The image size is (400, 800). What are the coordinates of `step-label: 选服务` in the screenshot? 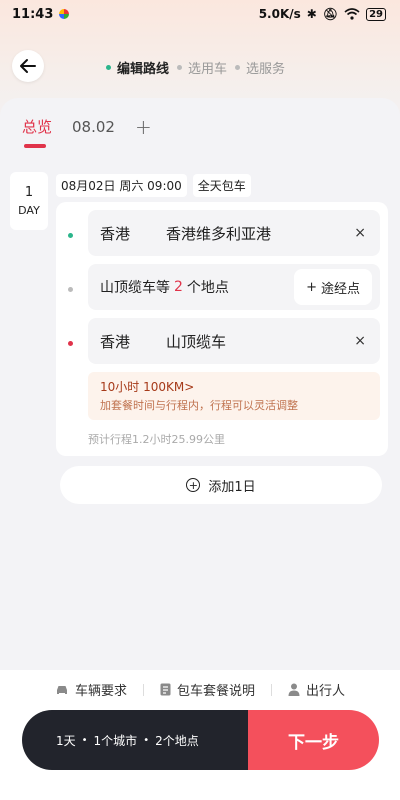 It's located at (266, 69).